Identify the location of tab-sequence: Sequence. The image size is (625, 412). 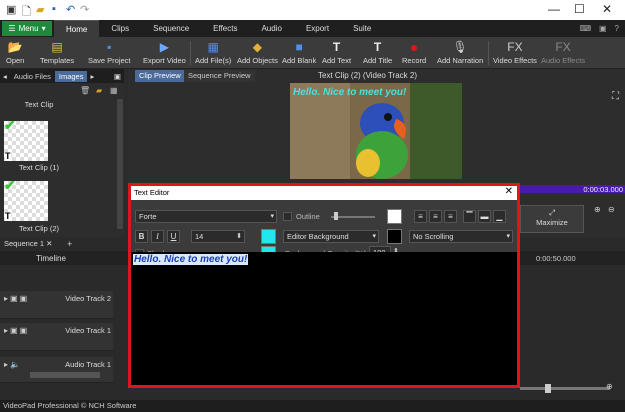
(171, 28).